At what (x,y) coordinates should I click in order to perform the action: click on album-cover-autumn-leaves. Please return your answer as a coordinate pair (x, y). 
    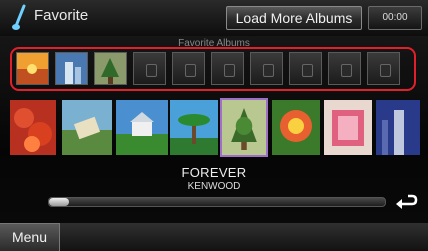
    Looking at the image, I should click on (33, 127).